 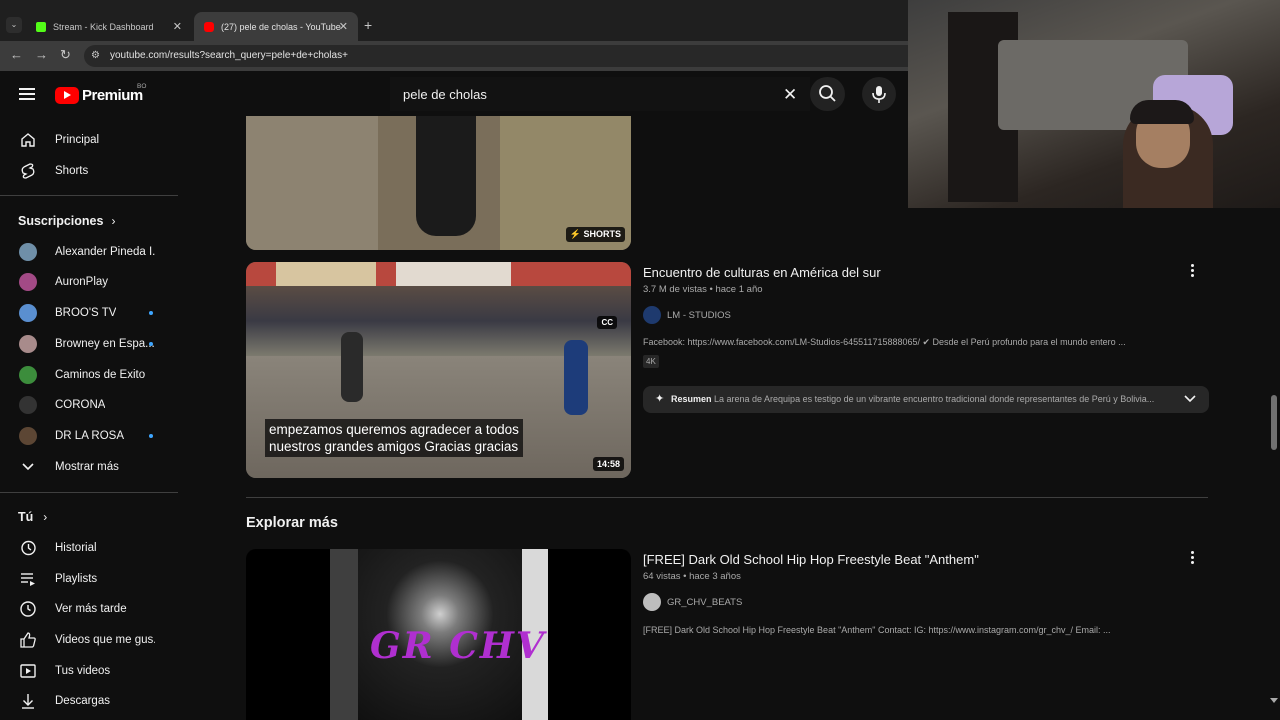 I want to click on sidebar-item-subscription: BROO'S TV, so click(x=89, y=313).